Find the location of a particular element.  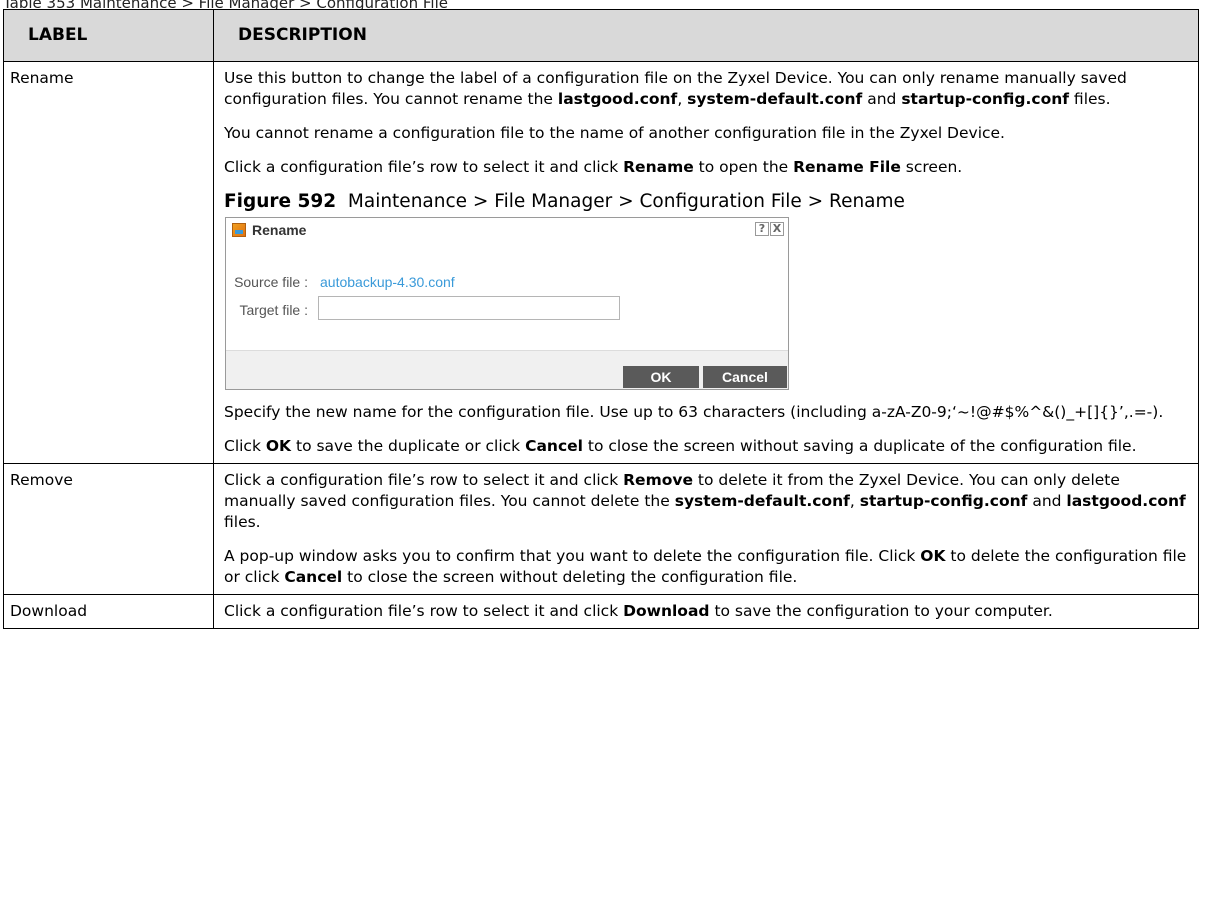

source-file-value: autobackup-4.30.conf is located at coordinates (387, 282).